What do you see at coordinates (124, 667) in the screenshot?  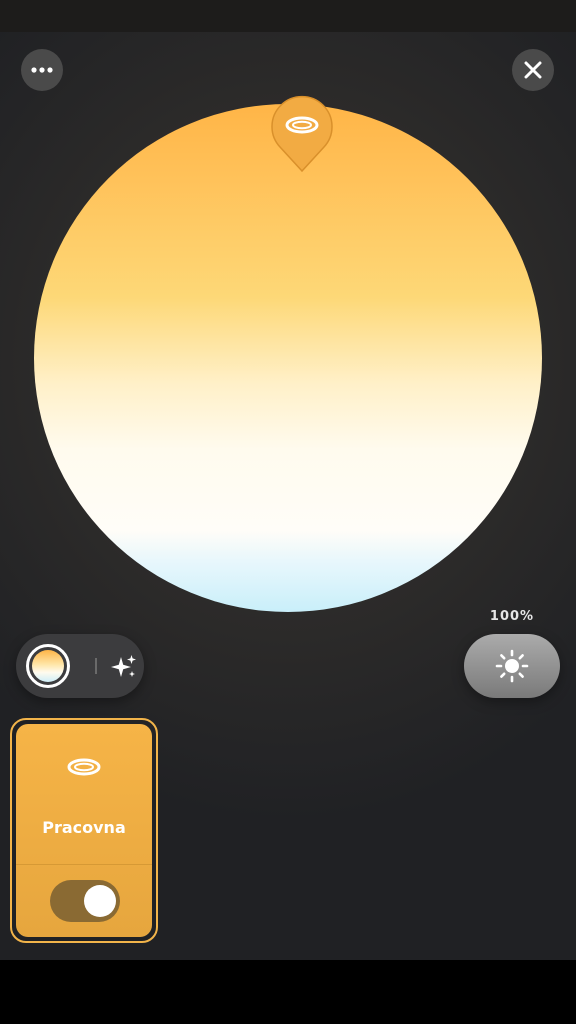 I see `sparkle-icon` at bounding box center [124, 667].